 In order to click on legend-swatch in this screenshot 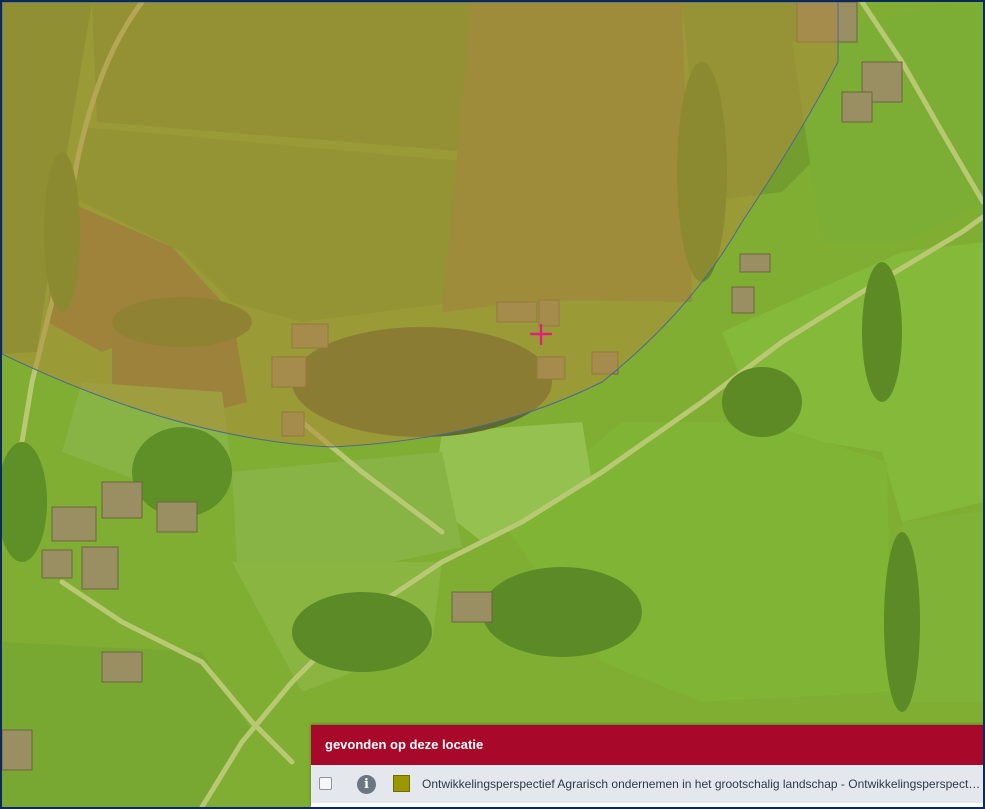, I will do `click(401, 783)`.